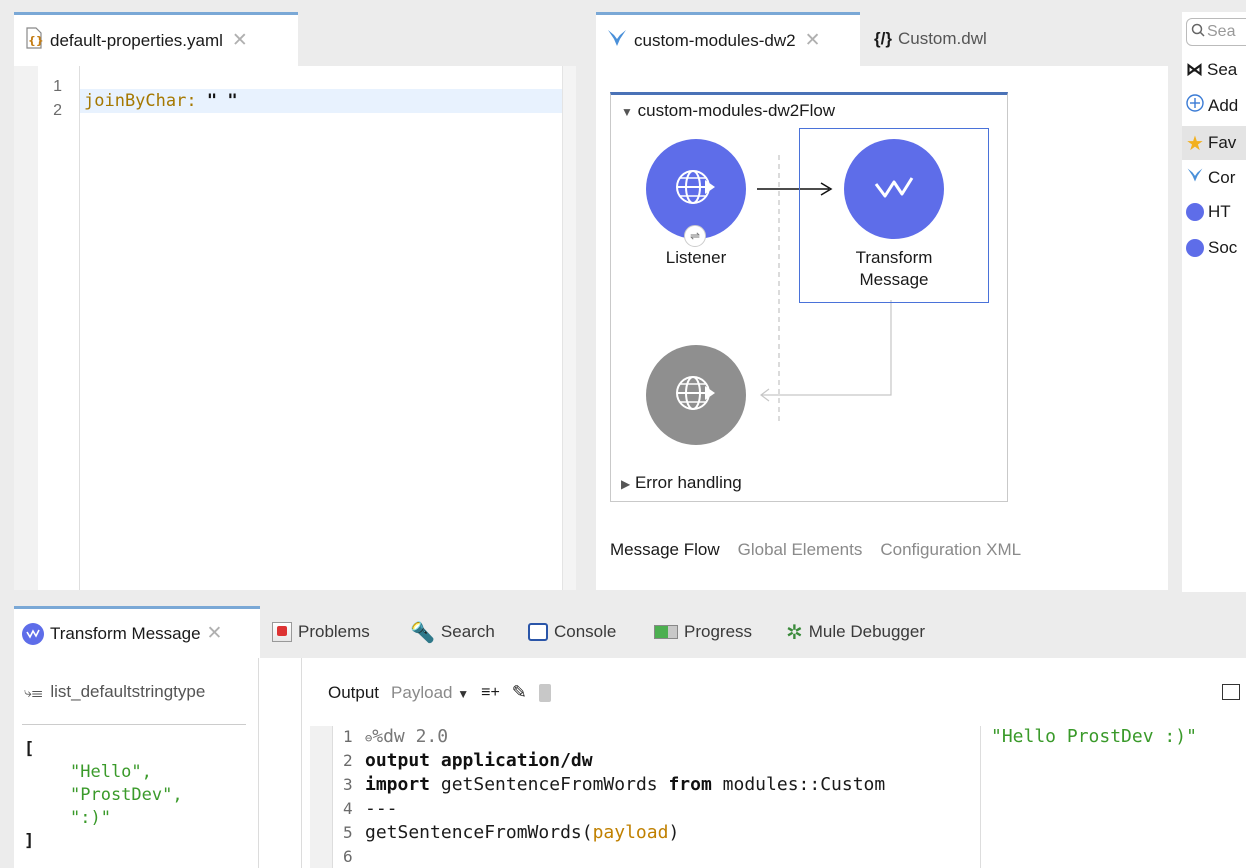 The image size is (1246, 868). I want to click on tab-custom-dwl: {/} Custom.dwl, so click(930, 39).